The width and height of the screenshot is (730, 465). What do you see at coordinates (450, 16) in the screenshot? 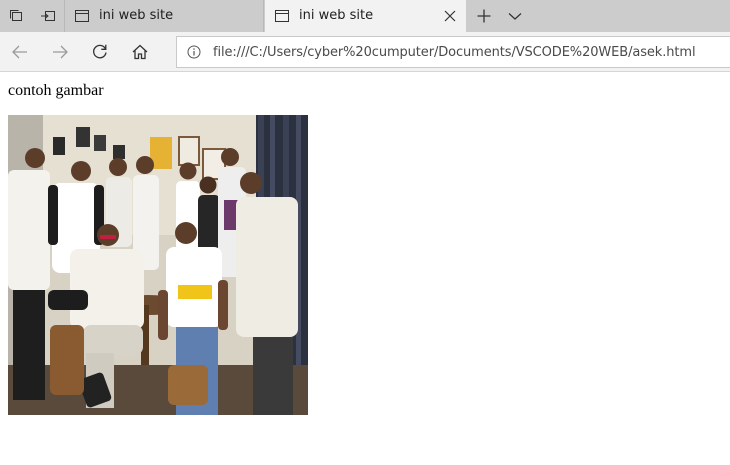
I see `close-icon` at bounding box center [450, 16].